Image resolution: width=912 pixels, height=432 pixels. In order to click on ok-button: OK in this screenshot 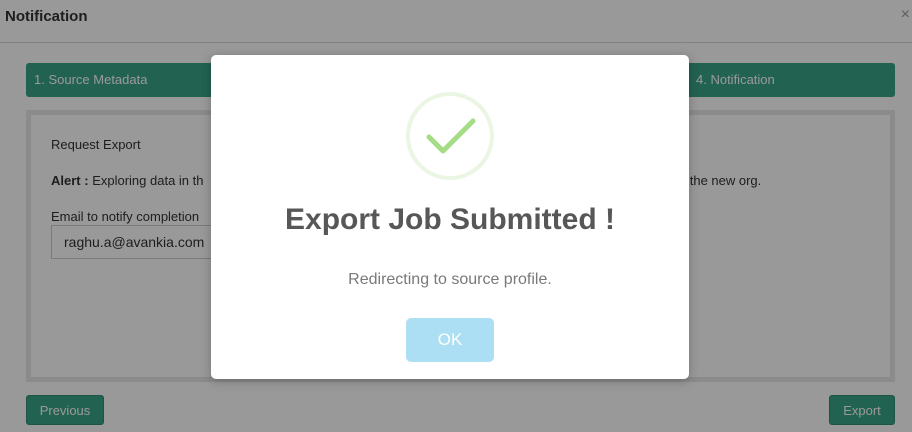, I will do `click(450, 340)`.